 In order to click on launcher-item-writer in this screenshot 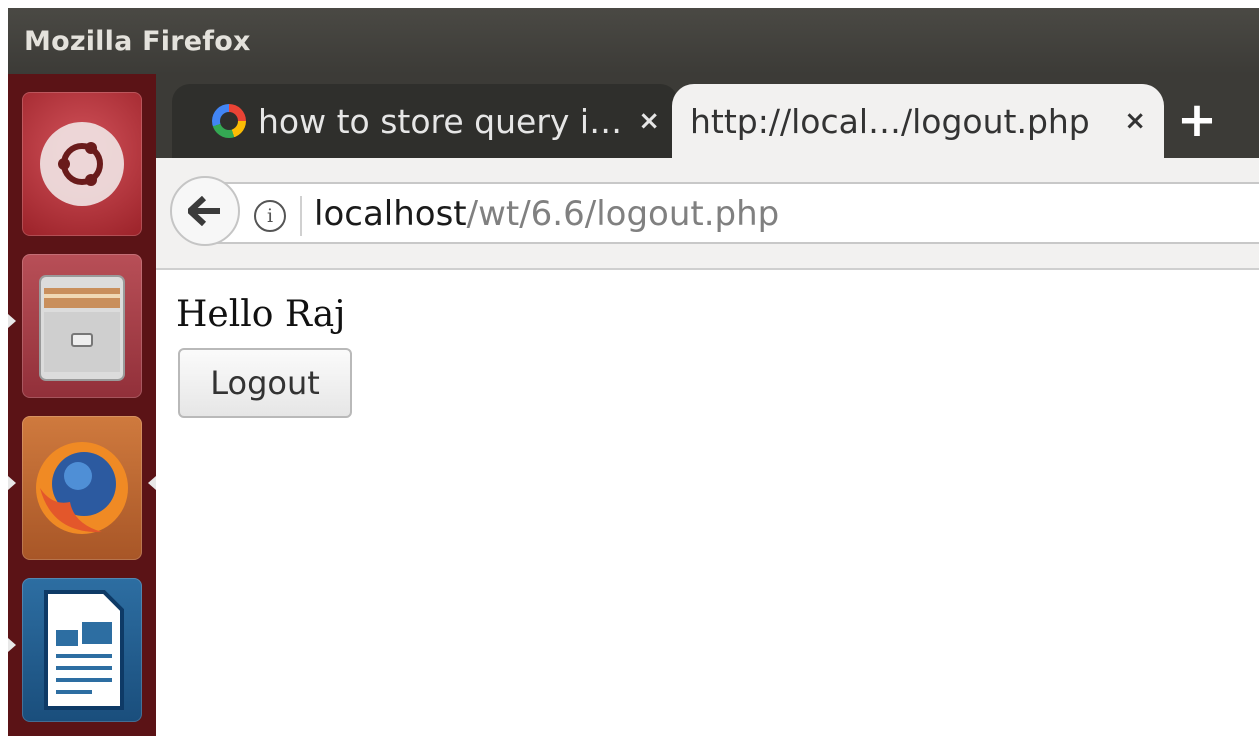, I will do `click(82, 650)`.